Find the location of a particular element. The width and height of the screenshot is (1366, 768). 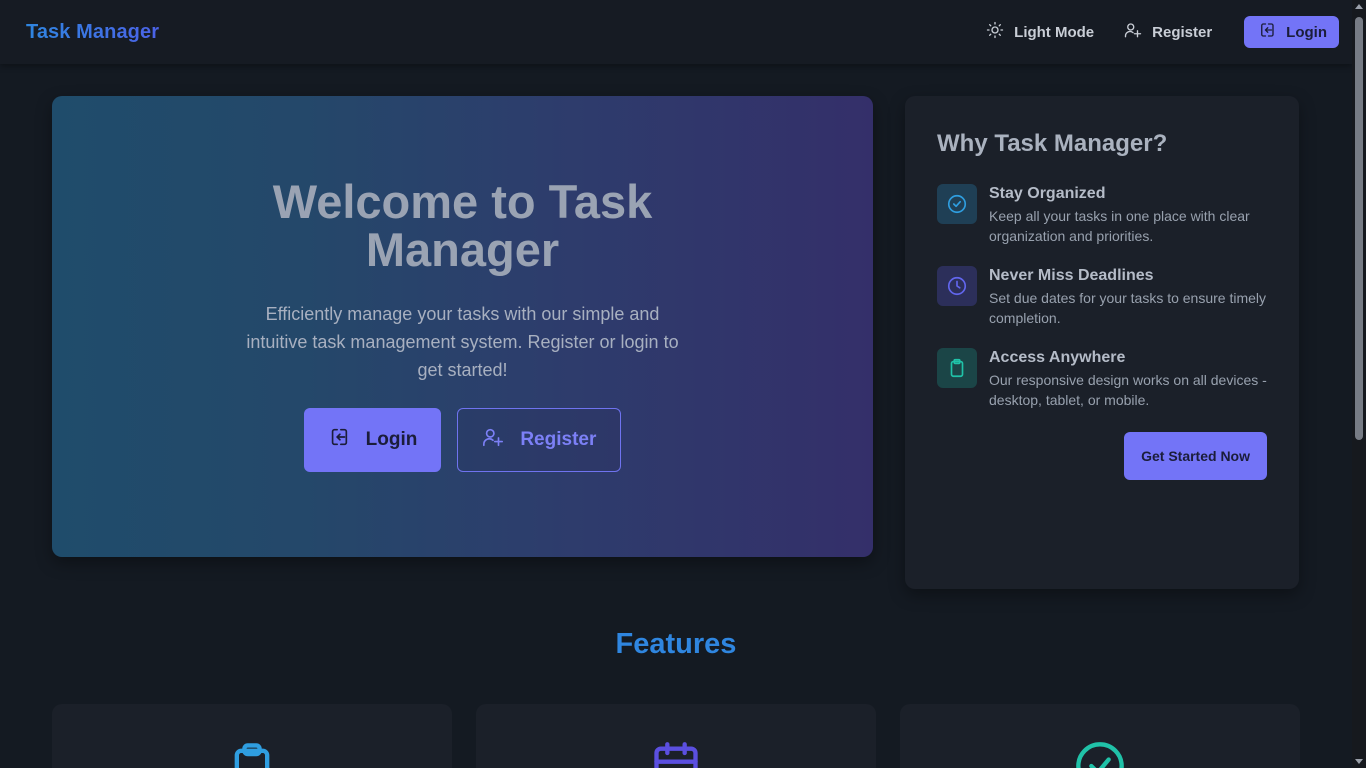

get-started-button: Get Started Now is located at coordinates (1195, 456).